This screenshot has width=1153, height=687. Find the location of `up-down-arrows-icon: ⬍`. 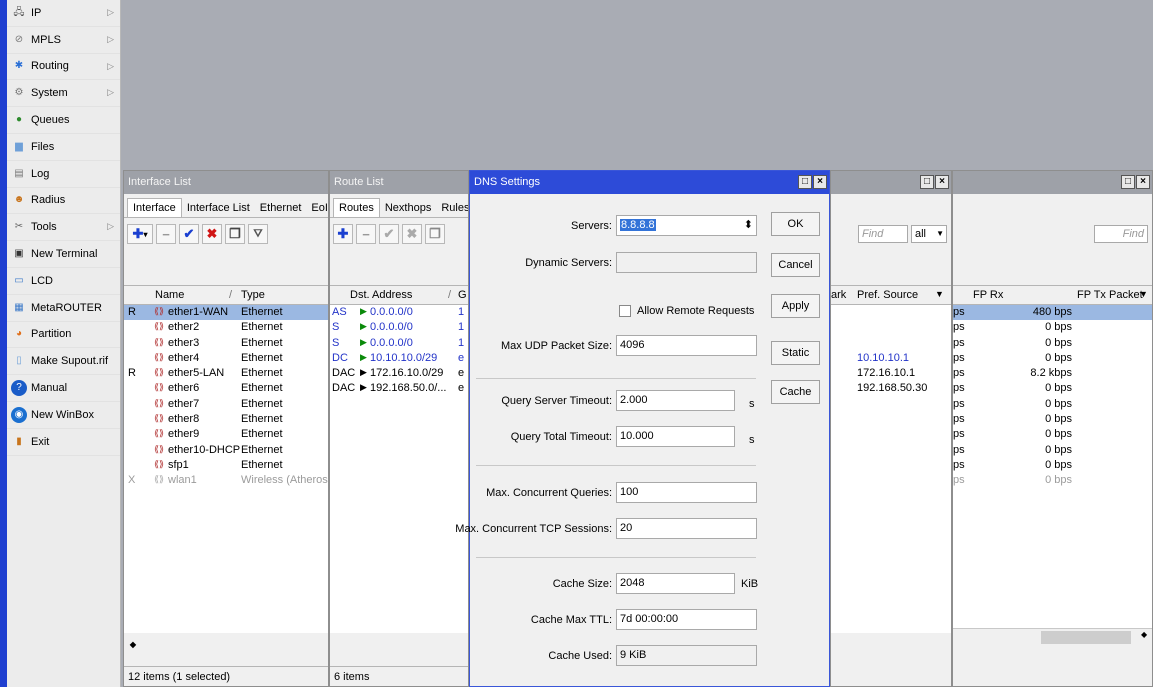

up-down-arrows-icon: ⬍ is located at coordinates (748, 225).